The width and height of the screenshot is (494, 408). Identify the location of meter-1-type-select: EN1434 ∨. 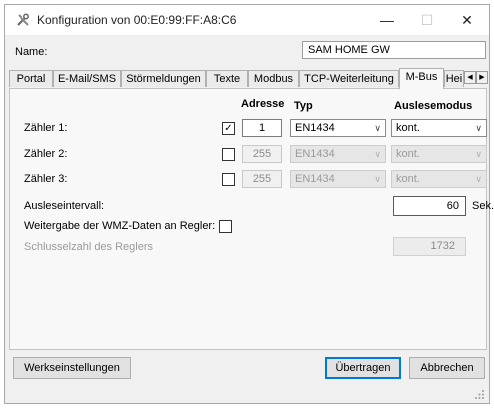
(338, 128).